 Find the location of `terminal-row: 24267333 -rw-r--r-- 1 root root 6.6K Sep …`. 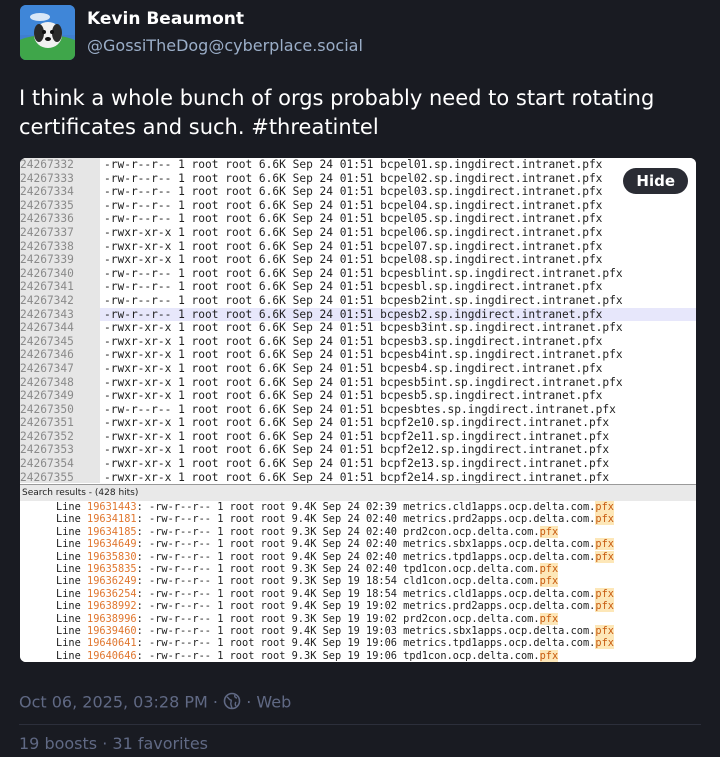

terminal-row: 24267333 -rw-r--r-- 1 root root 6.6K Sep … is located at coordinates (358, 178).